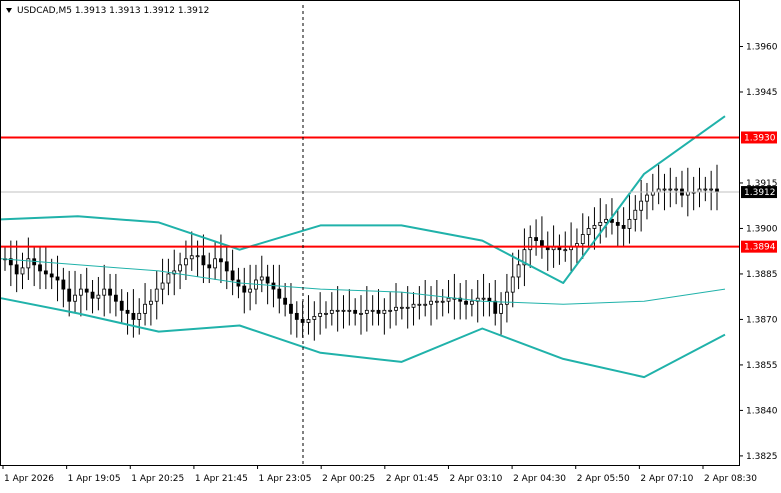  I want to click on x-tick-label: 2 Apr 08:30, so click(730, 479).